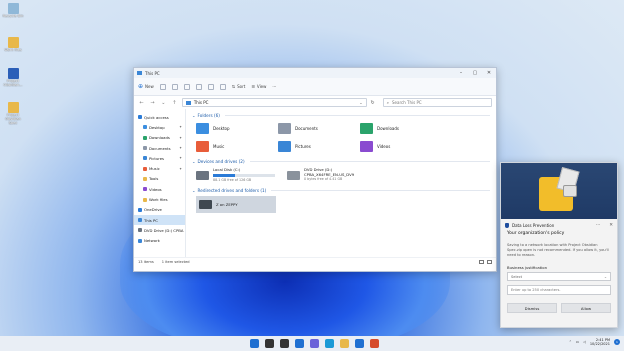  I want to click on desktop-icon-work-files: Work files, so click(13, 44).